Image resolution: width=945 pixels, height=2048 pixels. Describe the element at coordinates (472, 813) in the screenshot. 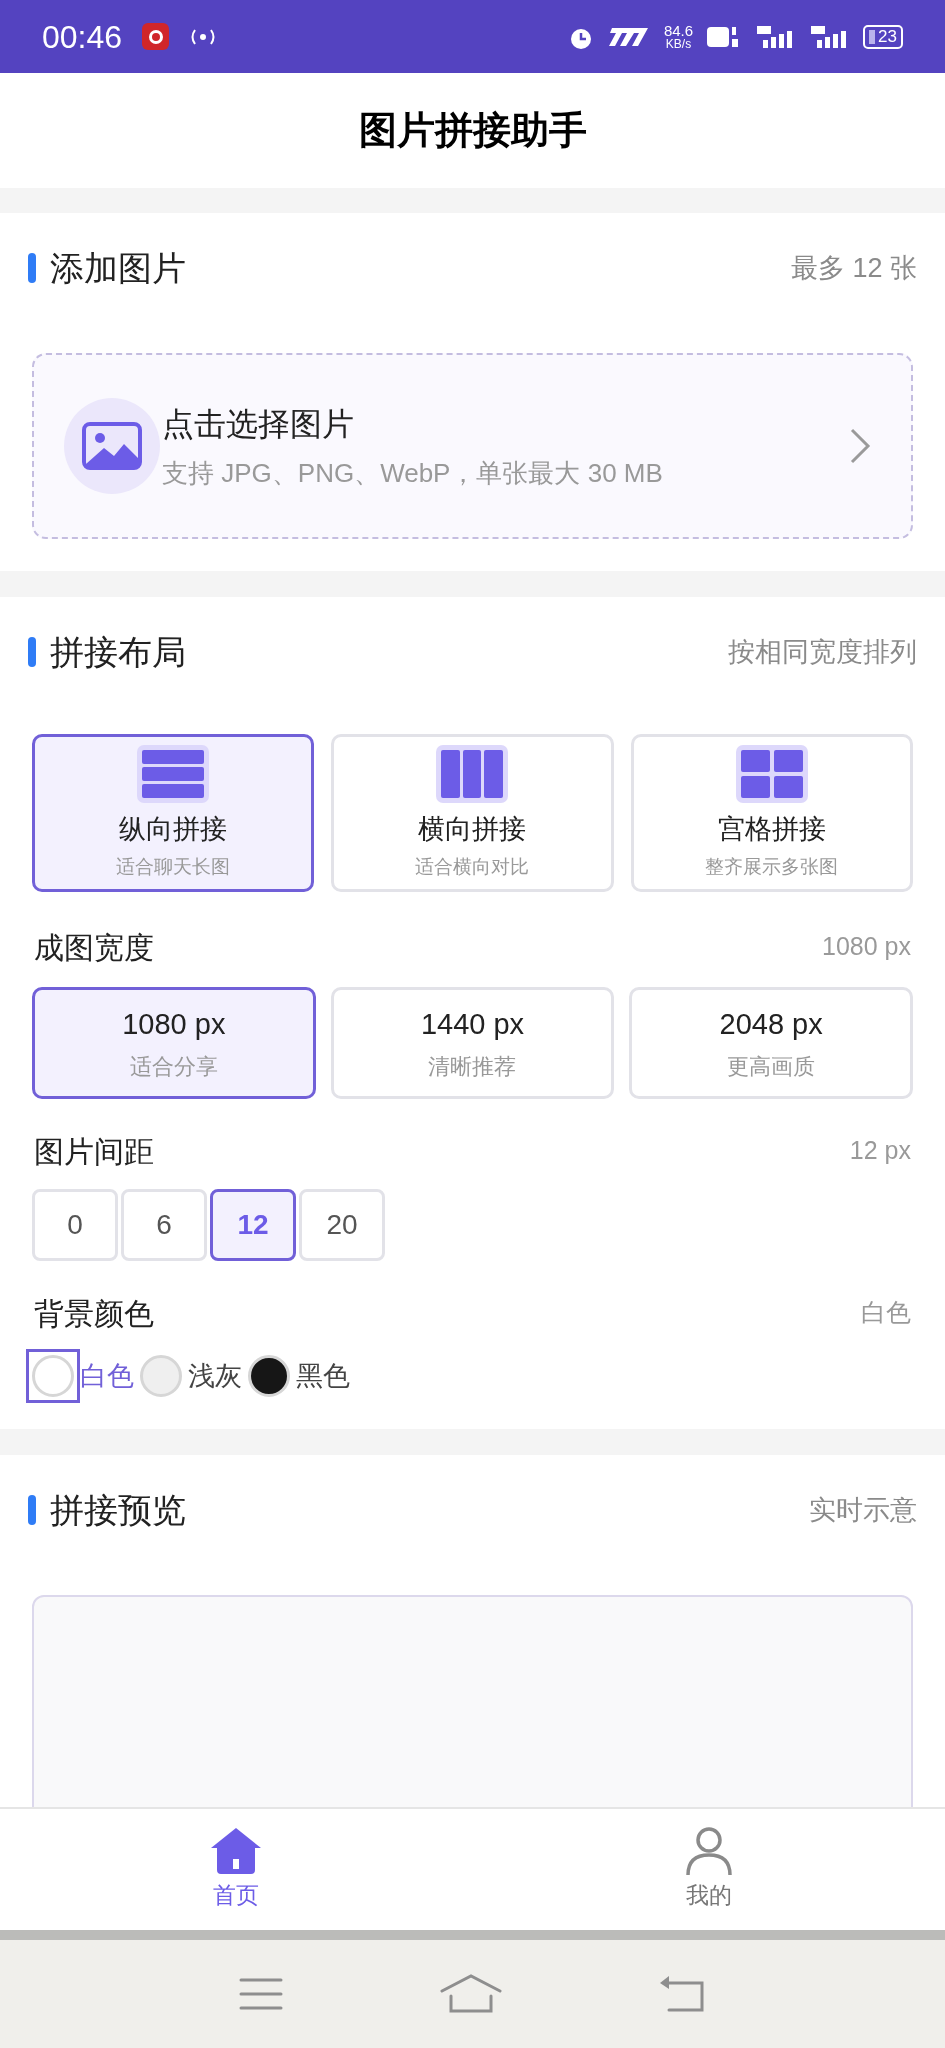

I see `layout-option: 横向拼接 适合横向对比` at that location.